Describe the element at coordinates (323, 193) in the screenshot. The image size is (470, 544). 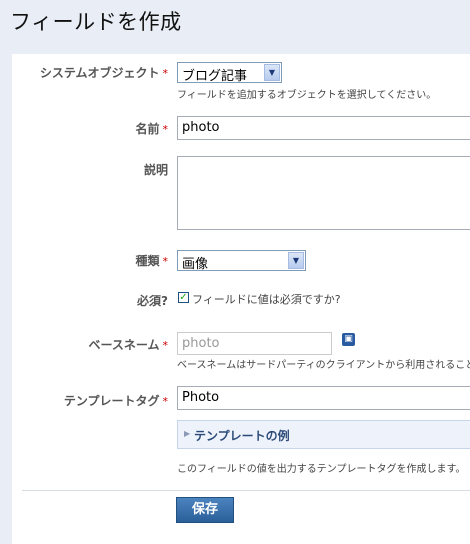
I see `description-textarea` at that location.